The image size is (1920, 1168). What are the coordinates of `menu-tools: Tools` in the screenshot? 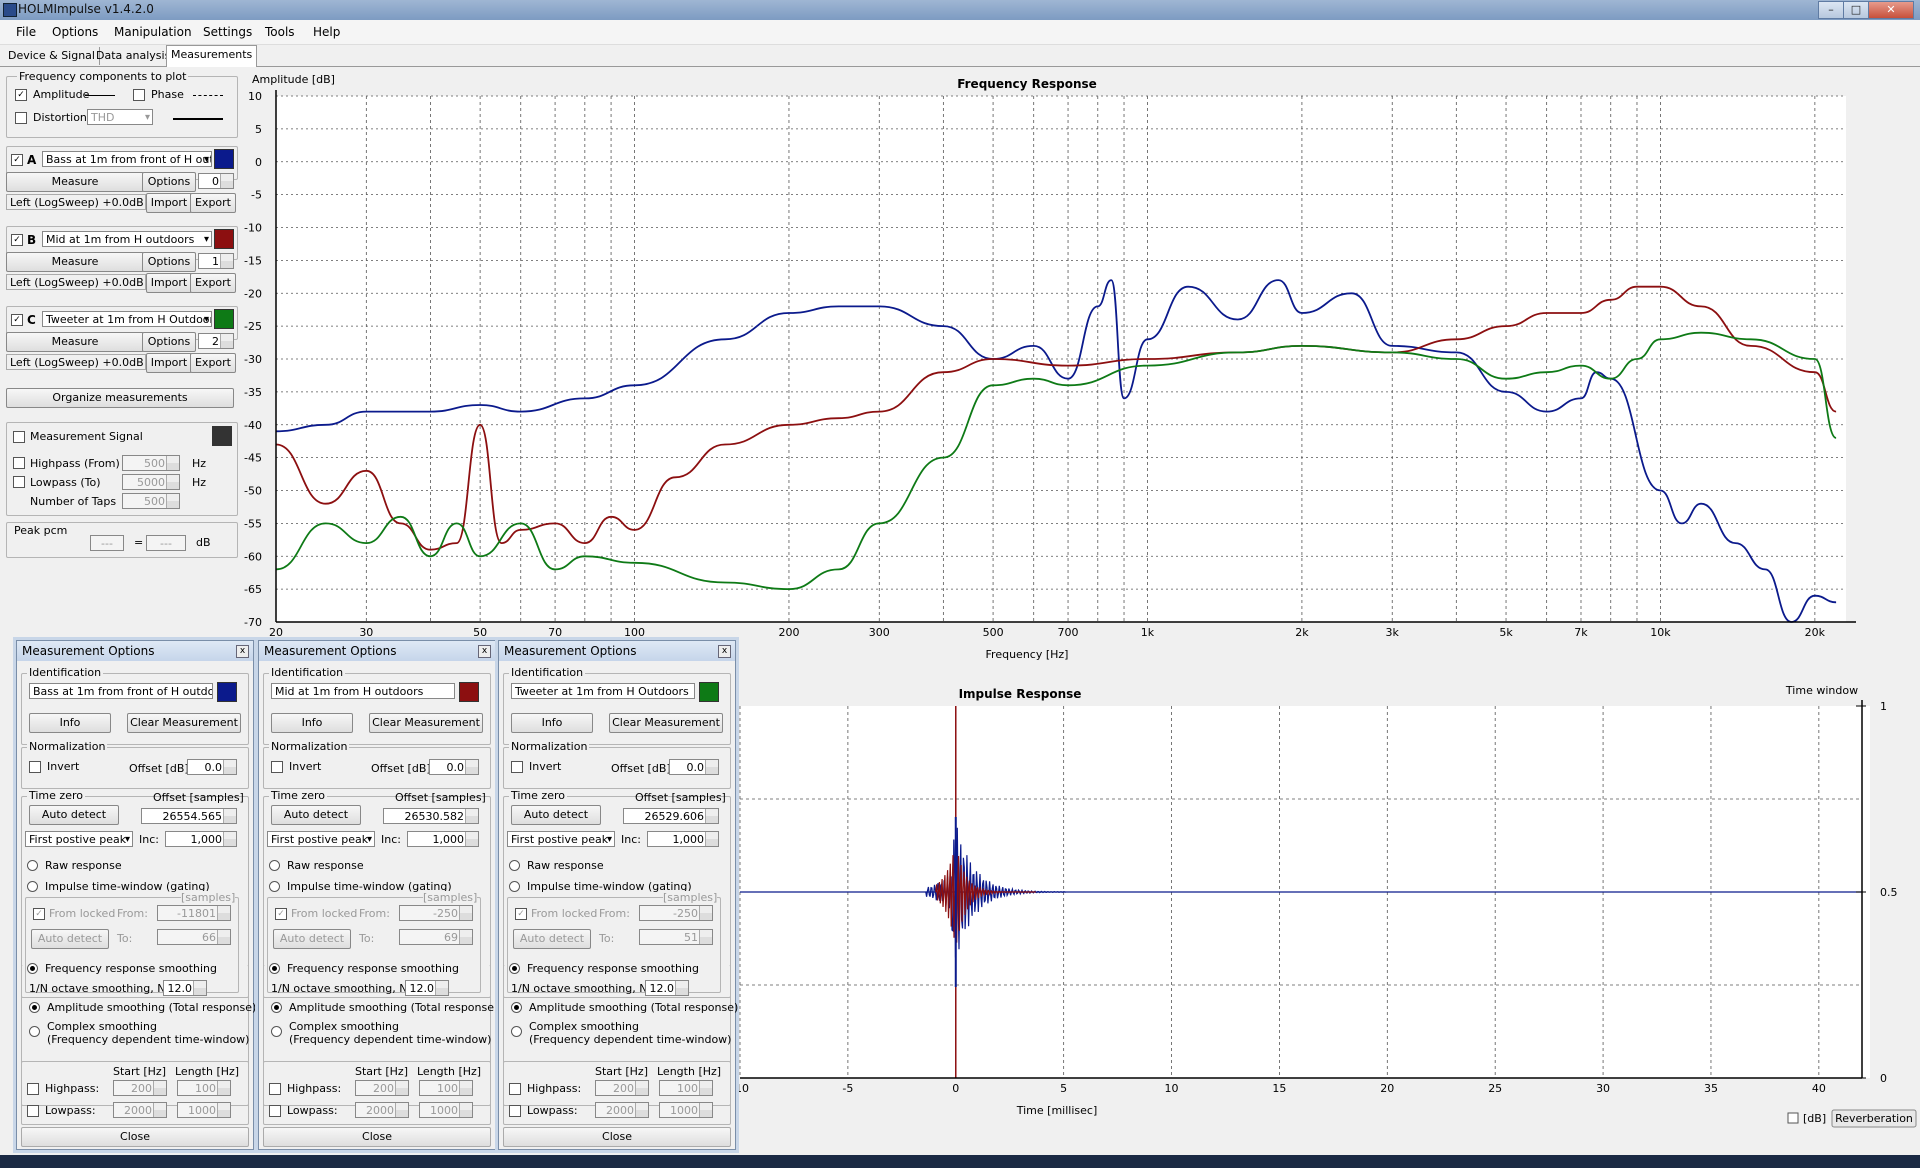 It's located at (280, 32).